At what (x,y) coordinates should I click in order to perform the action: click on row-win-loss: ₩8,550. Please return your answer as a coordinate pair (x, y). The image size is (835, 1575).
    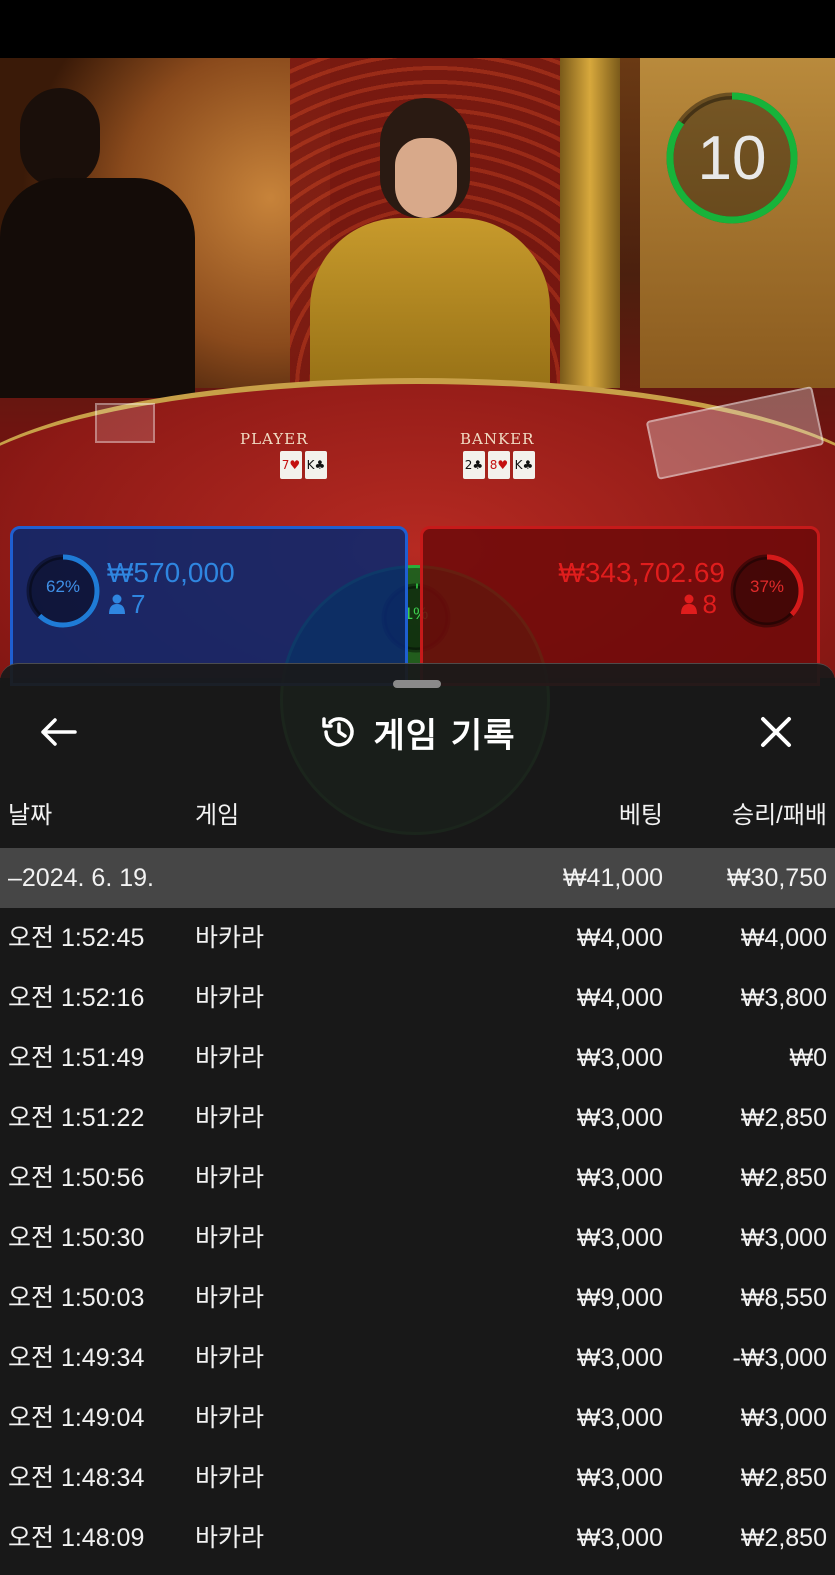
    Looking at the image, I should click on (783, 1298).